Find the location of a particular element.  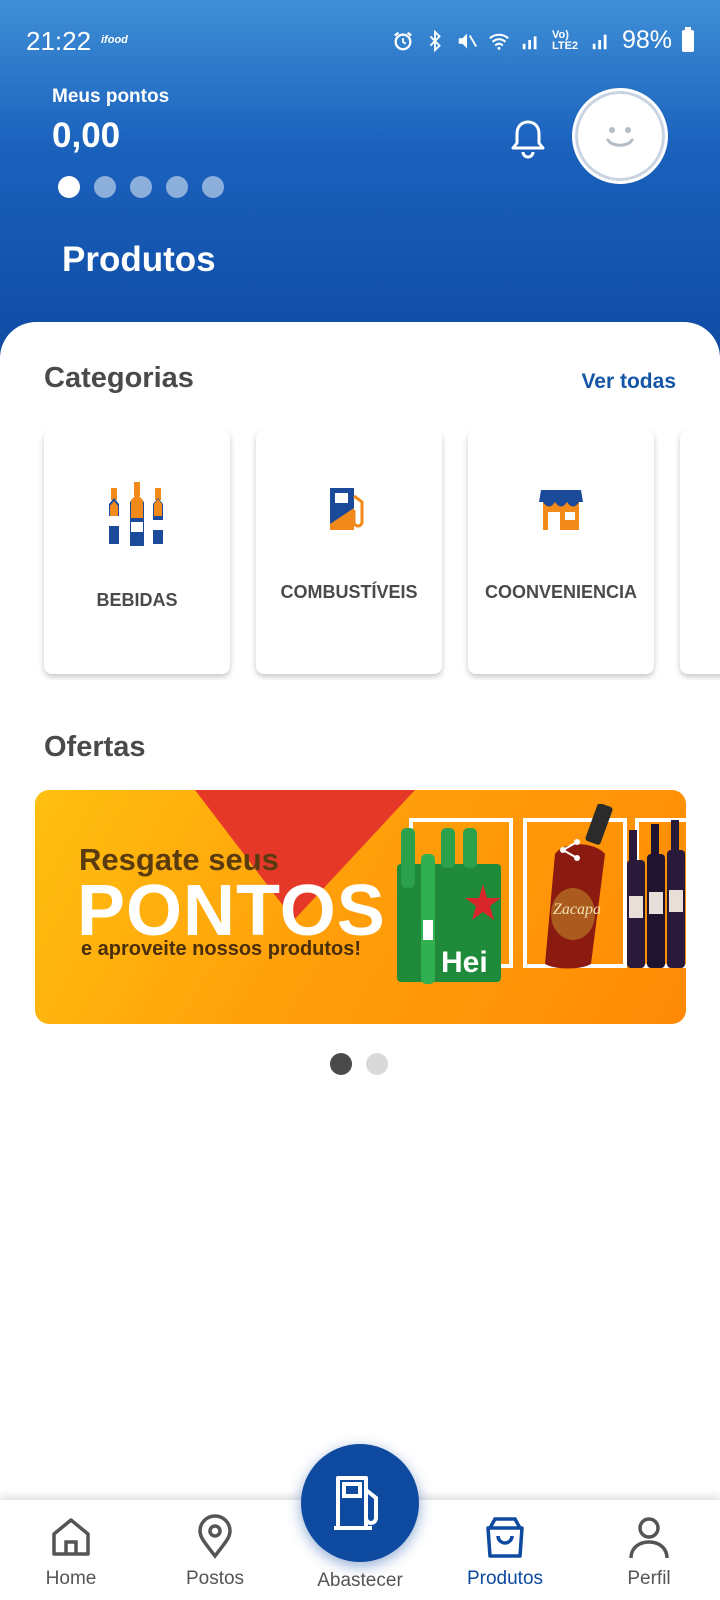

avatar is located at coordinates (620, 136).